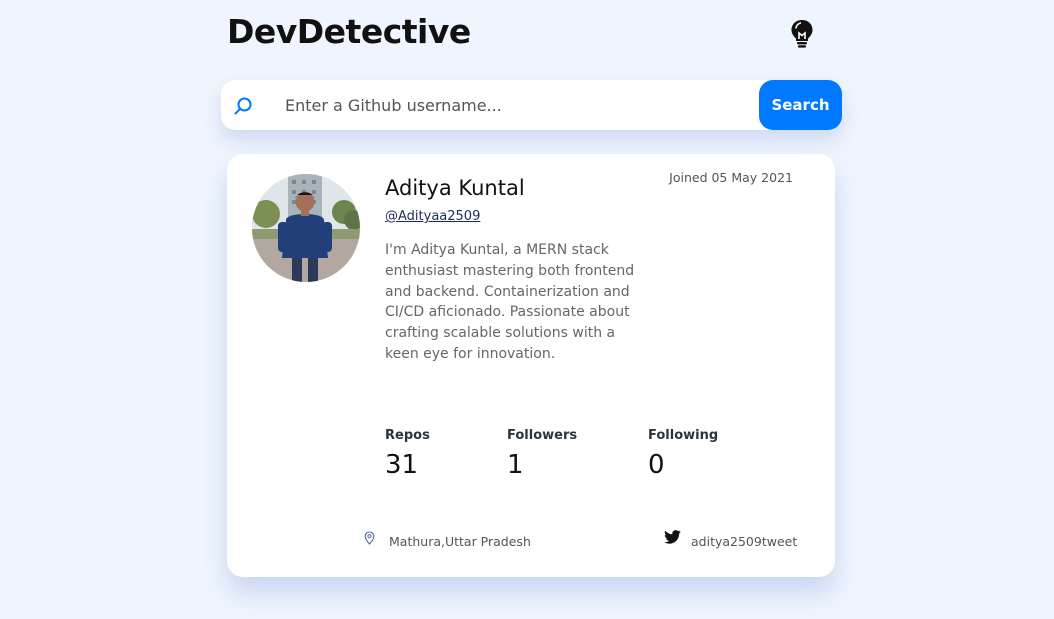 This screenshot has width=1054, height=619. Describe the element at coordinates (656, 465) in the screenshot. I see `following-value: 0` at that location.